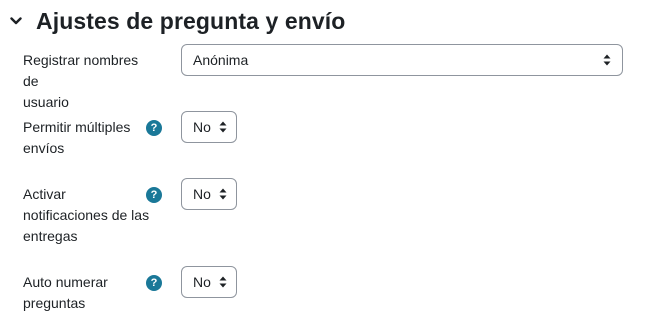 The image size is (658, 324). Describe the element at coordinates (77, 137) in the screenshot. I see `field-label: Permitir múltiples envíos` at that location.